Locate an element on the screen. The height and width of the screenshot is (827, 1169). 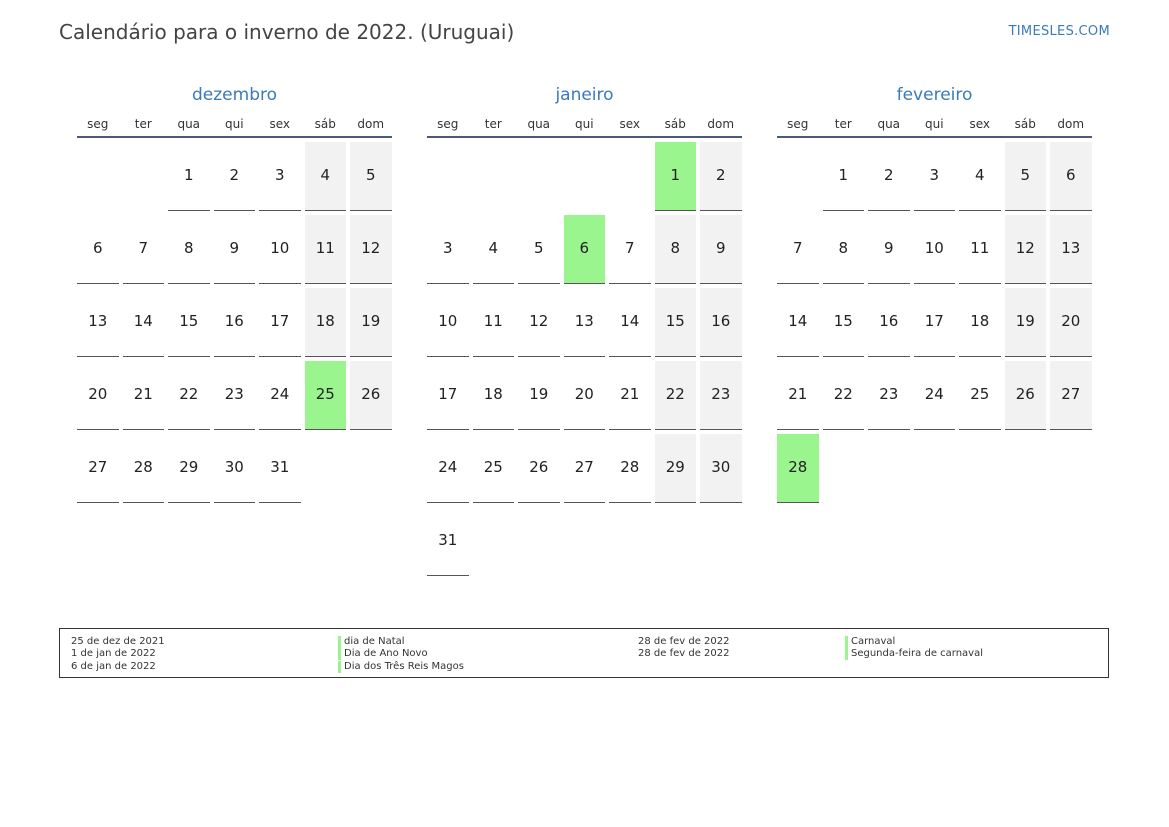
weekend-day-cell: 16 is located at coordinates (721, 322).